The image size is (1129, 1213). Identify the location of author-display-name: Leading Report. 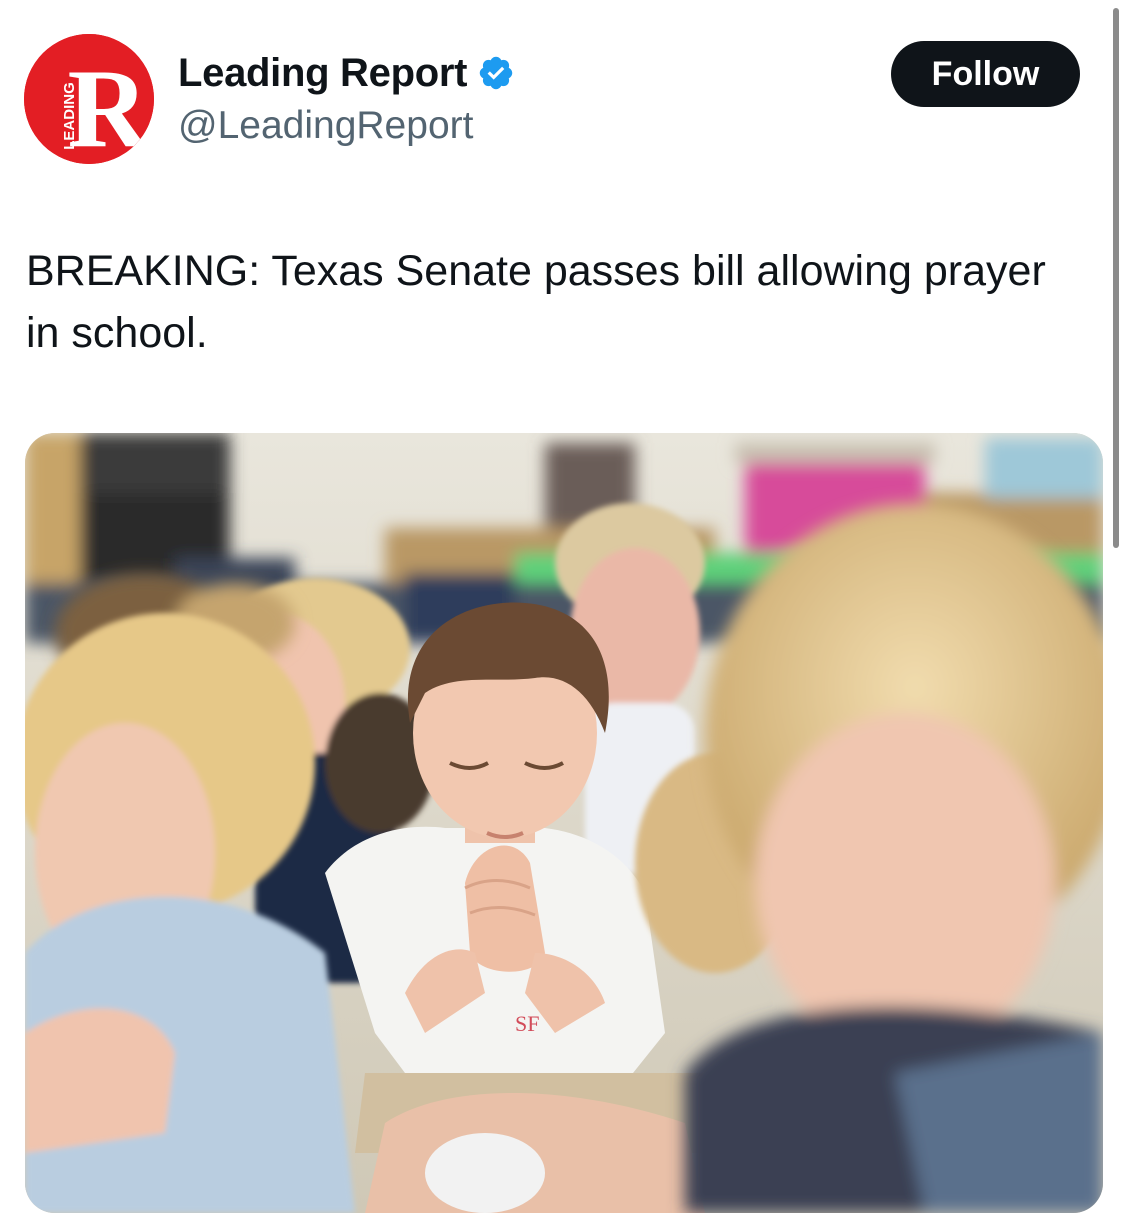
(322, 73).